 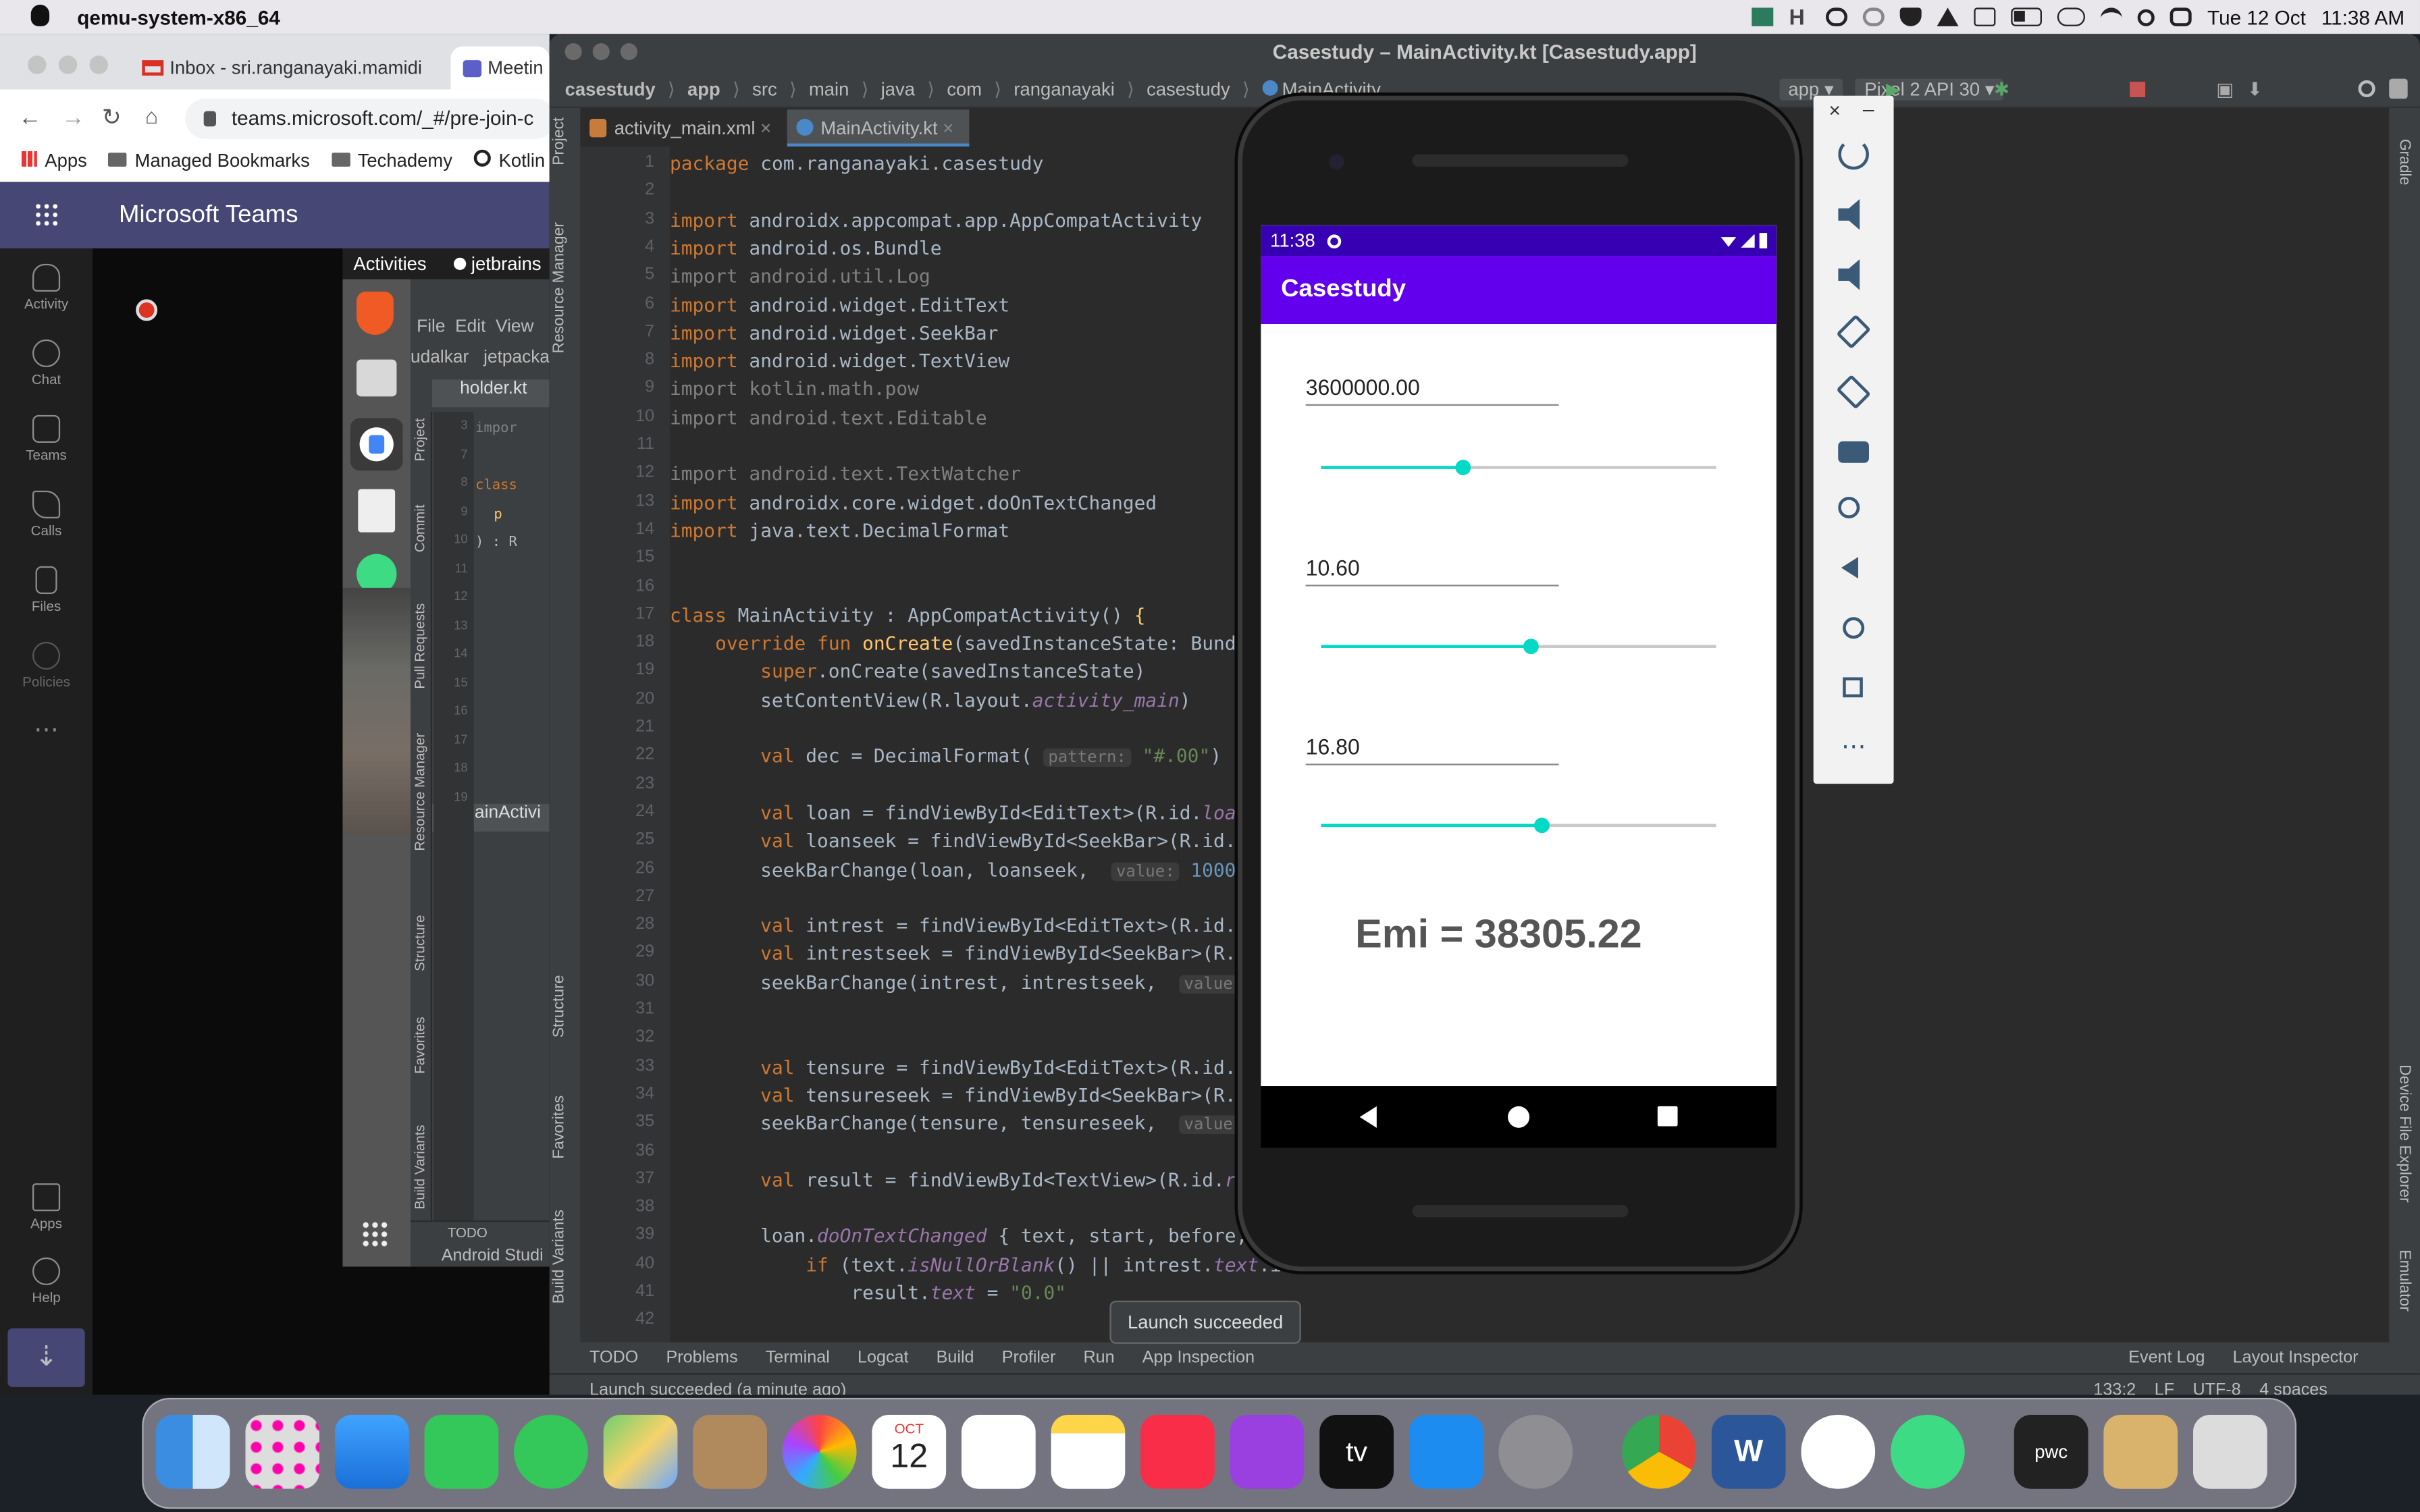 What do you see at coordinates (500, 68) in the screenshot?
I see `tab-teams: Meetin` at bounding box center [500, 68].